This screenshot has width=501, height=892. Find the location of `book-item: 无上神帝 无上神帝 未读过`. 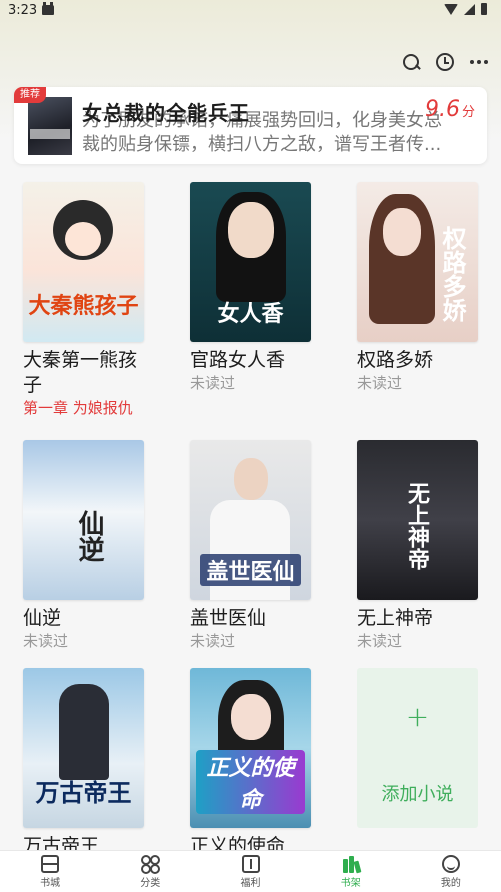

book-item: 无上神帝 无上神帝 未读过 is located at coordinates (417, 545).